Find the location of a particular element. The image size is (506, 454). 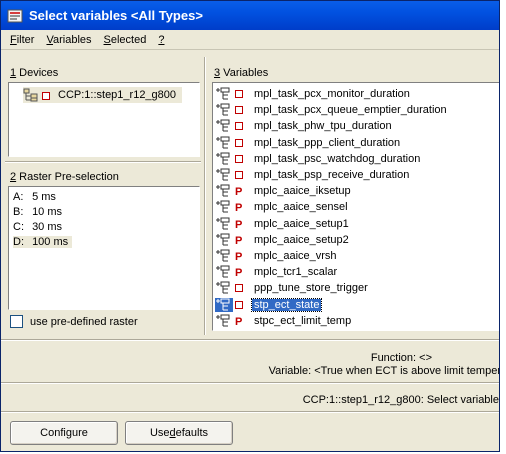

vertical-splitter is located at coordinates (205, 196).